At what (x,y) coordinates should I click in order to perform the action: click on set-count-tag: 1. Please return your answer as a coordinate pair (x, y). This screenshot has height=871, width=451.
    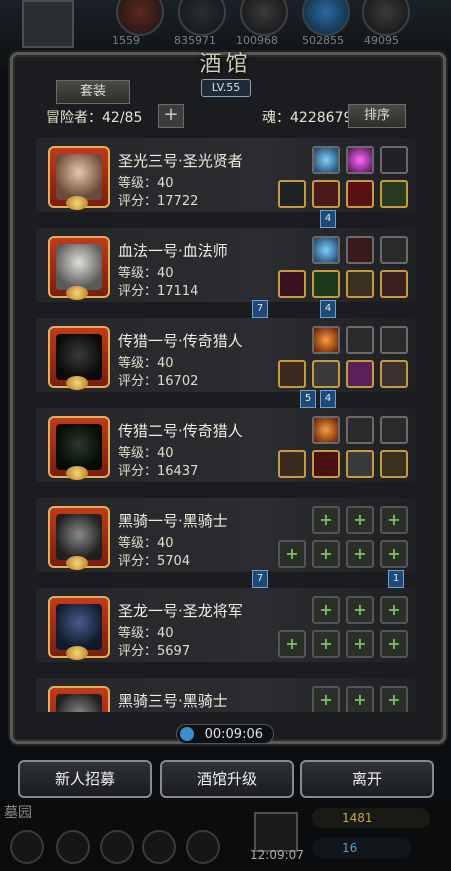
    Looking at the image, I should click on (396, 579).